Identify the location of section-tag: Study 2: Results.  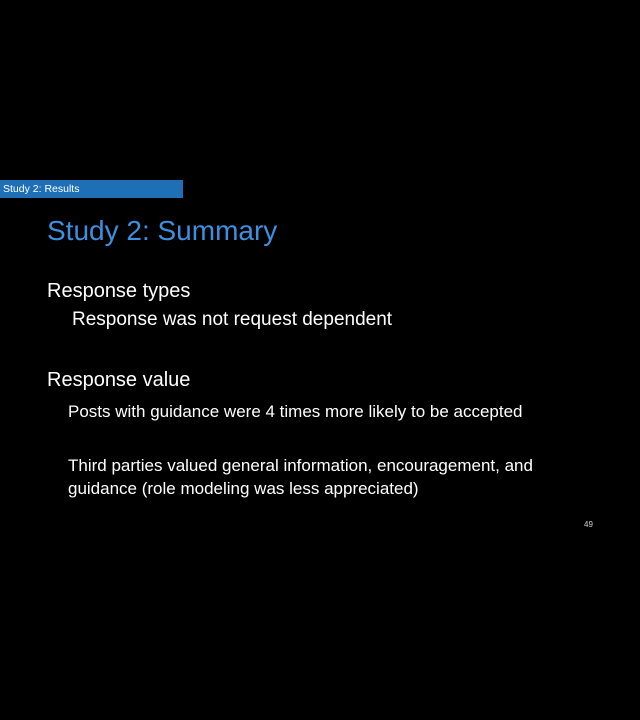
(91, 189).